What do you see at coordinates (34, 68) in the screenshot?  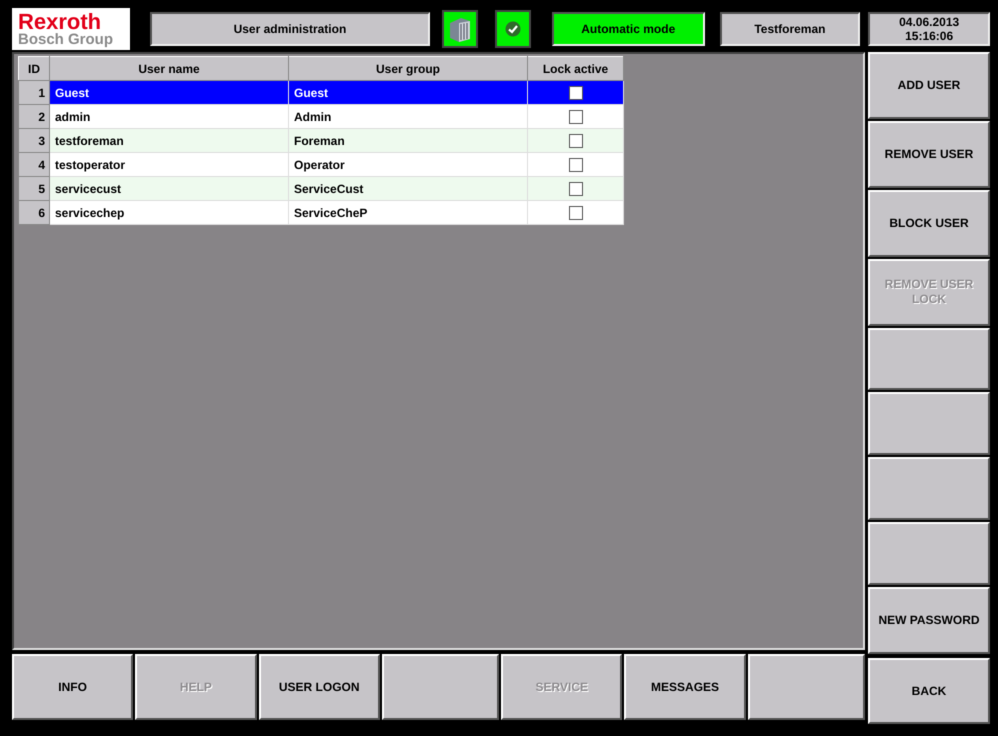 I see `column-header: ID` at bounding box center [34, 68].